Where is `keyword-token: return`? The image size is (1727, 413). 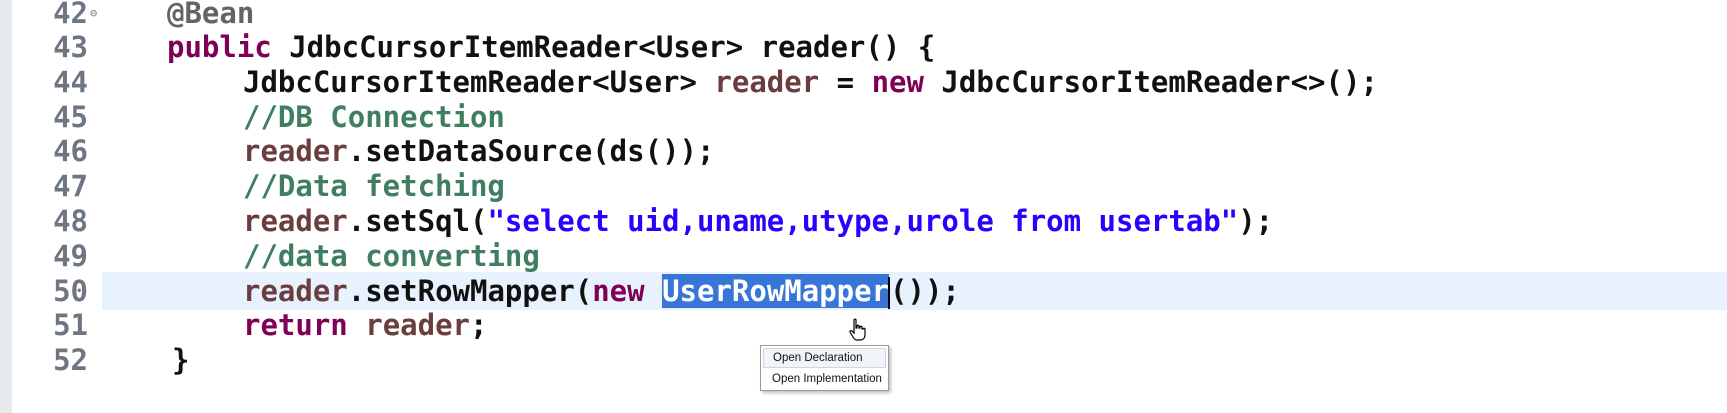
keyword-token: return is located at coordinates (295, 325).